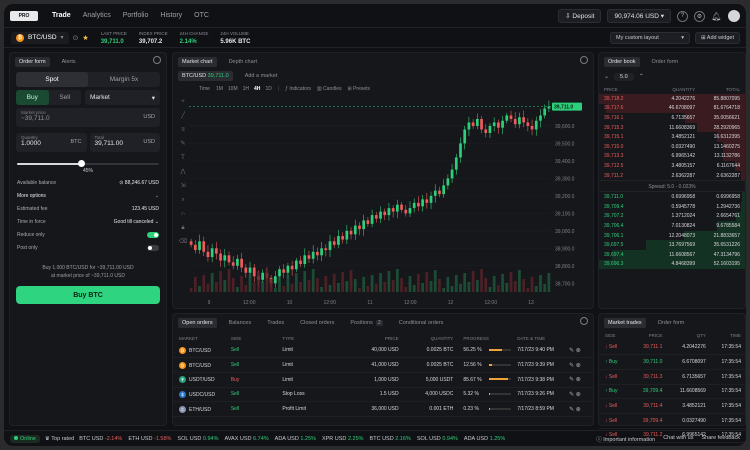 The width and height of the screenshot is (750, 450). What do you see at coordinates (671, 323) in the screenshot?
I see `tab-order-form-mt: Order form` at bounding box center [671, 323].